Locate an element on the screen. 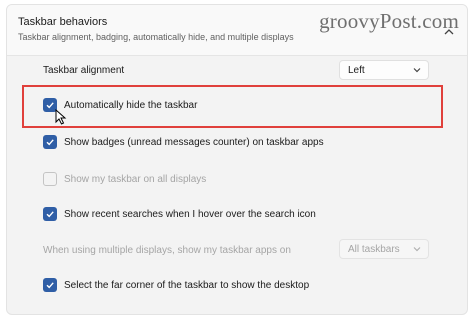  chevron-up-icon is located at coordinates (449, 32).